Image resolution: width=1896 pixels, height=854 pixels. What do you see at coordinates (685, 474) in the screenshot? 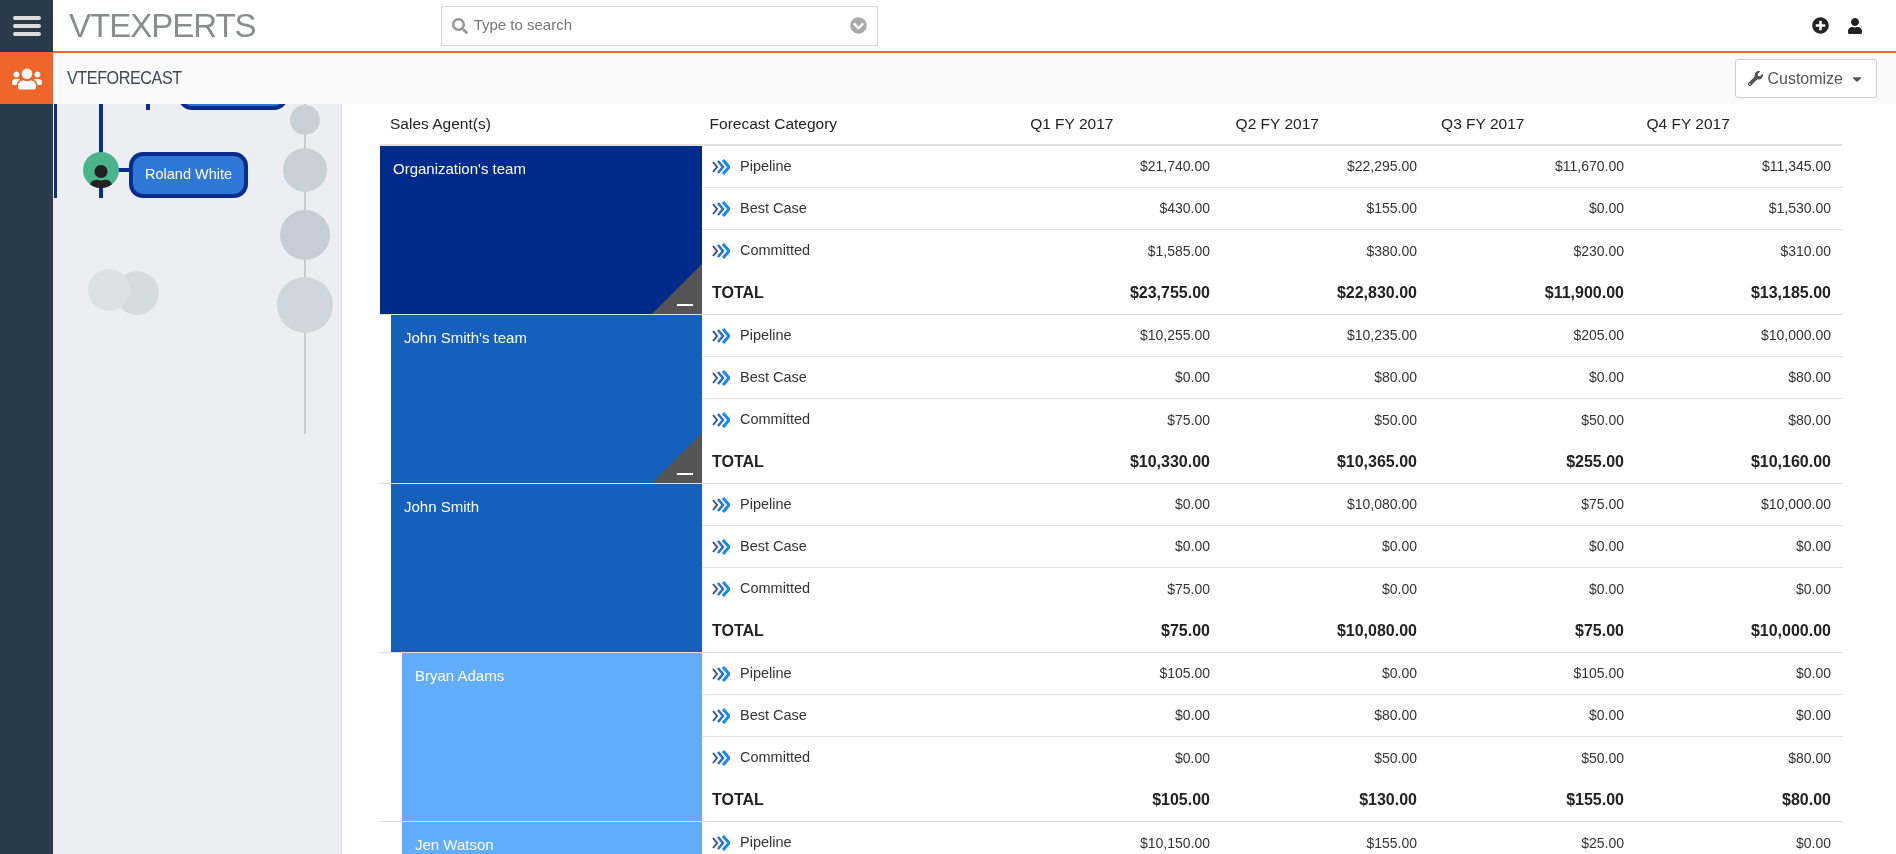
I see `minus-icon` at bounding box center [685, 474].